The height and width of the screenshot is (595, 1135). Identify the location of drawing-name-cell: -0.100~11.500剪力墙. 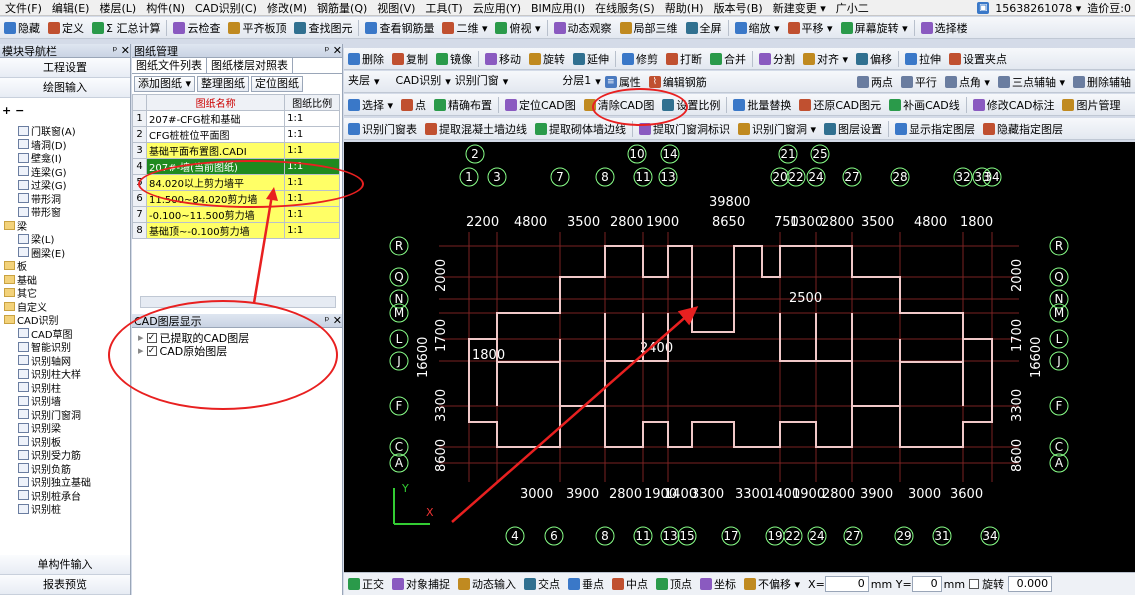
(215, 214).